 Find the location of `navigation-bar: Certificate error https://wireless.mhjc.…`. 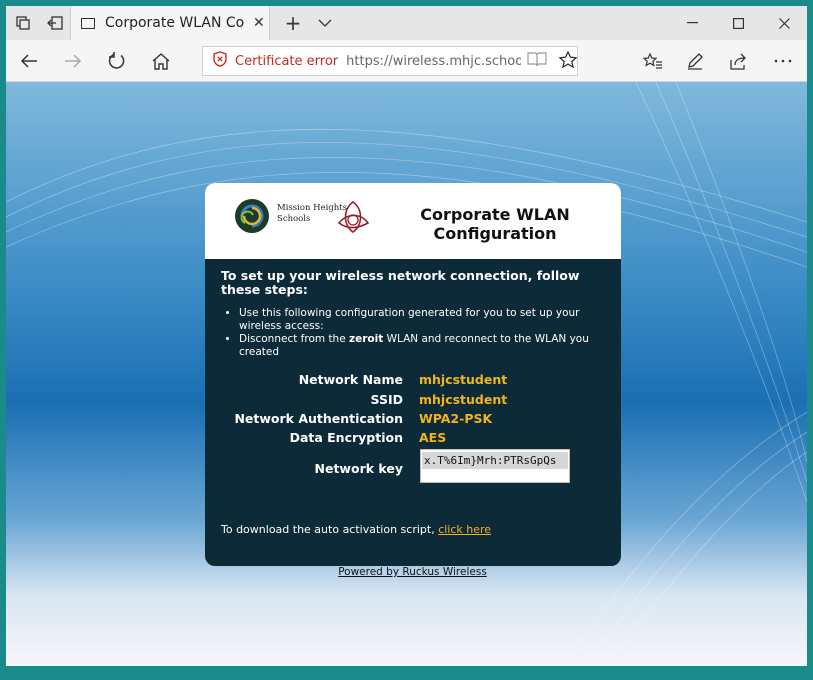

navigation-bar: Certificate error https://wireless.mhjc.… is located at coordinates (406, 61).